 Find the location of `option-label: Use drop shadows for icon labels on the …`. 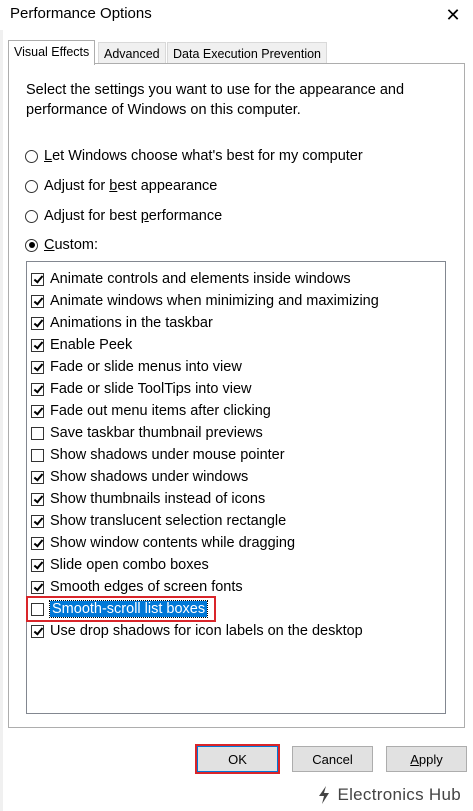

option-label: Use drop shadows for icon labels on the … is located at coordinates (206, 631).